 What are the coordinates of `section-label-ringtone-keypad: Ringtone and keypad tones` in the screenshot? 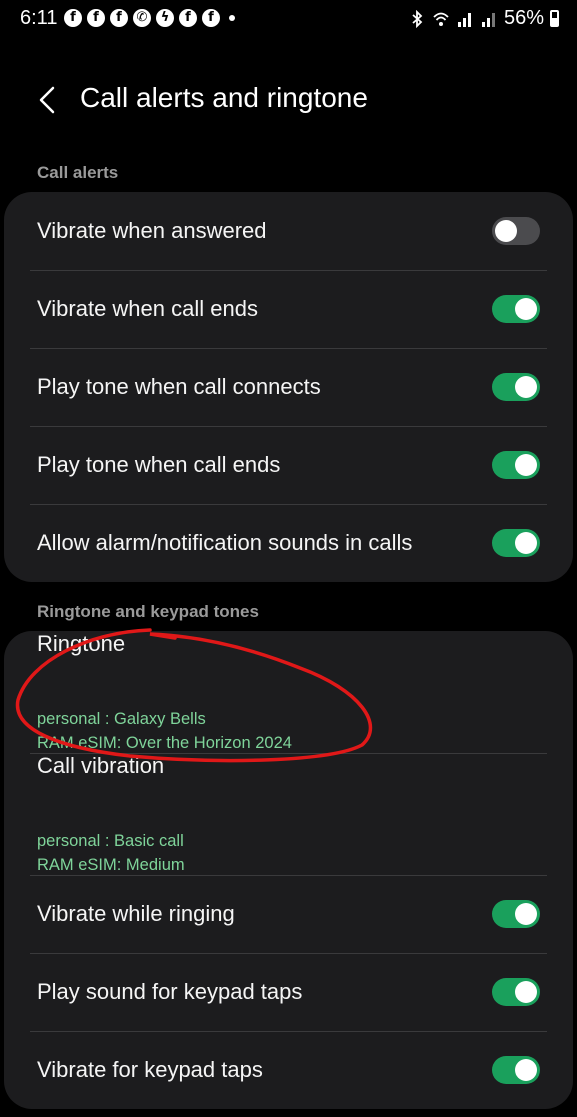 It's located at (148, 611).